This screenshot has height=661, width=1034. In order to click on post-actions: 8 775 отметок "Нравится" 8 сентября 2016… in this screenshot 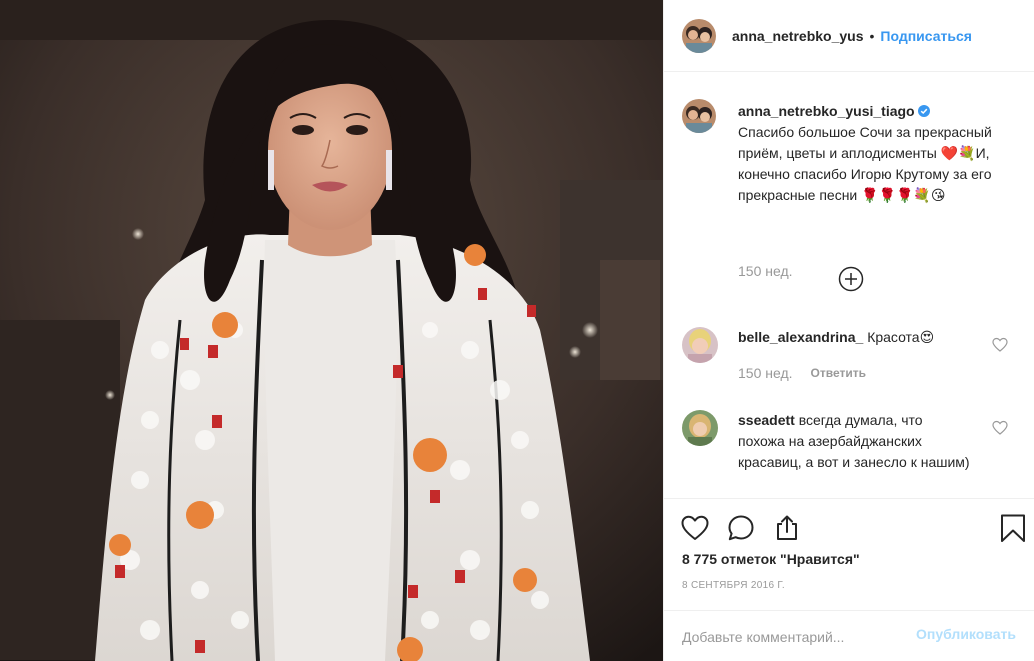, I will do `click(849, 553)`.